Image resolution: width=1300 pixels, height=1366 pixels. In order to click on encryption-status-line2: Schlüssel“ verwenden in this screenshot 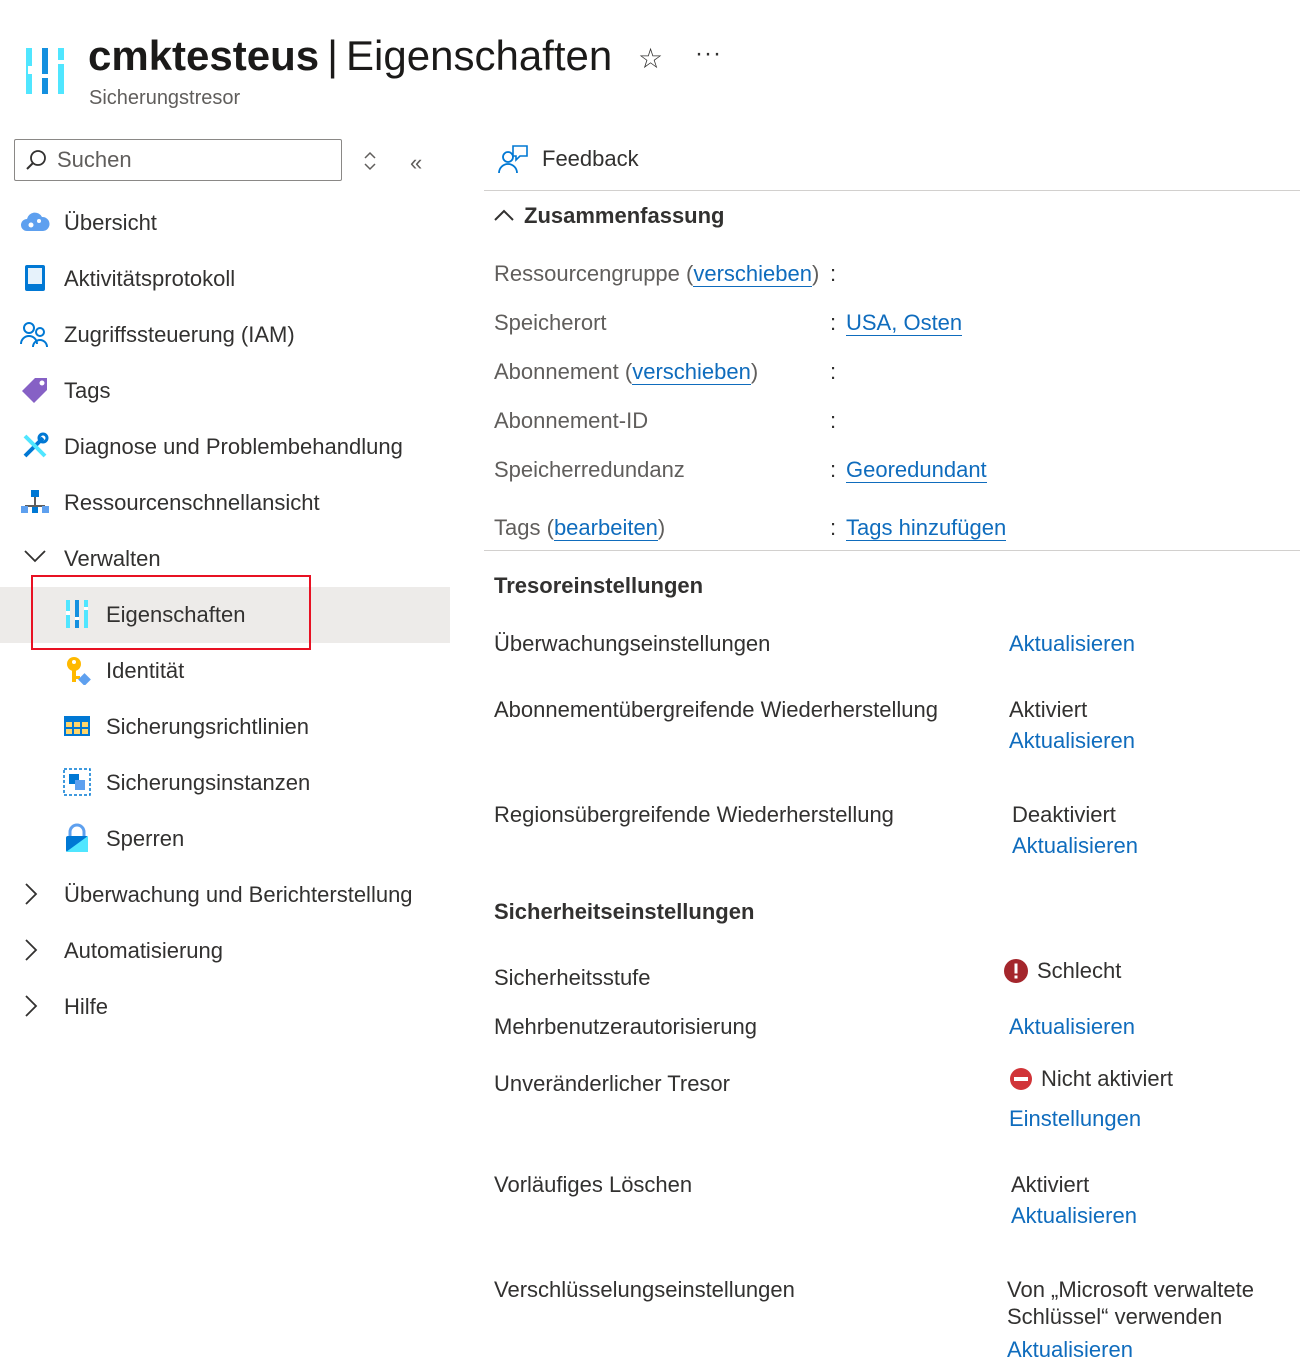, I will do `click(1115, 1316)`.